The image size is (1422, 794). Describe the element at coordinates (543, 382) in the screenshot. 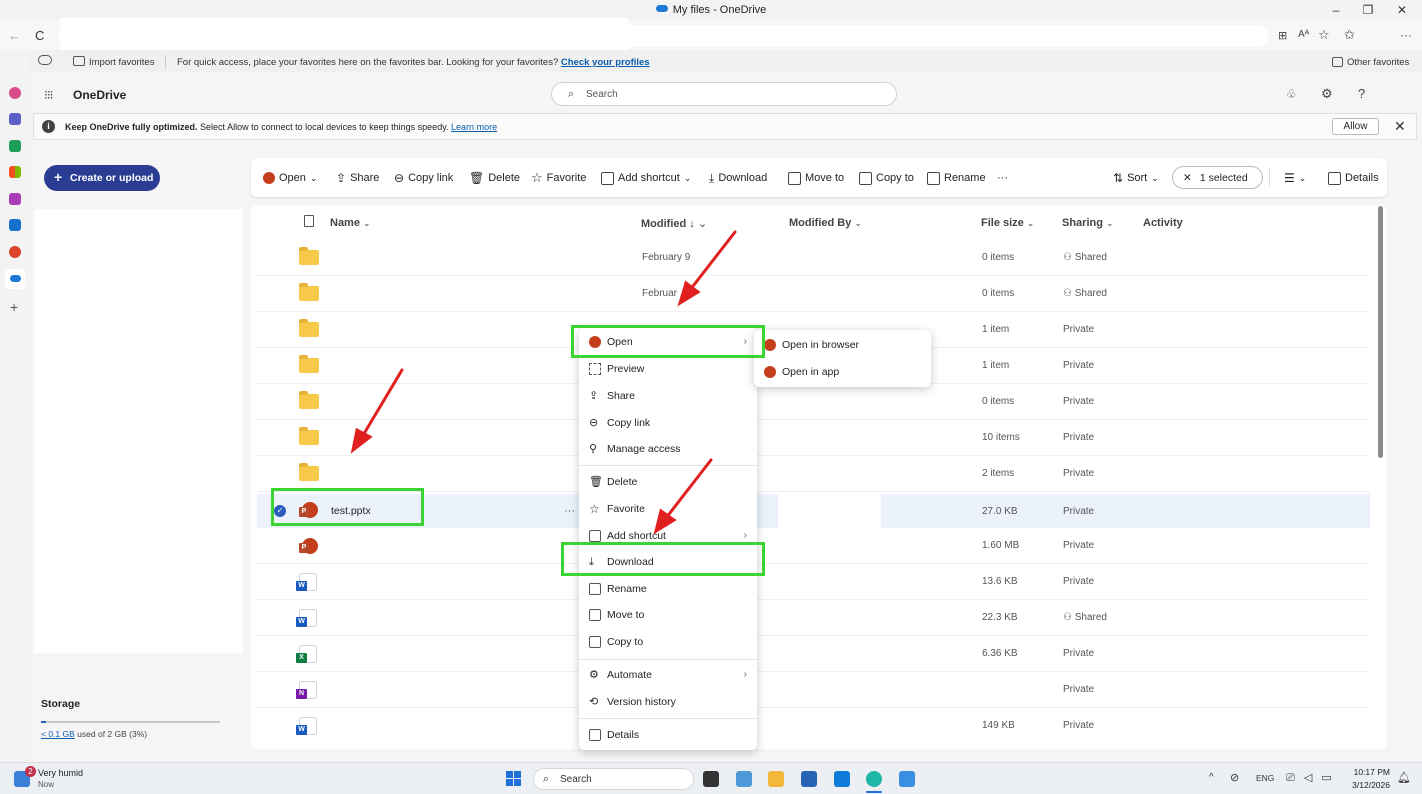

I see `annotation-arrows` at that location.